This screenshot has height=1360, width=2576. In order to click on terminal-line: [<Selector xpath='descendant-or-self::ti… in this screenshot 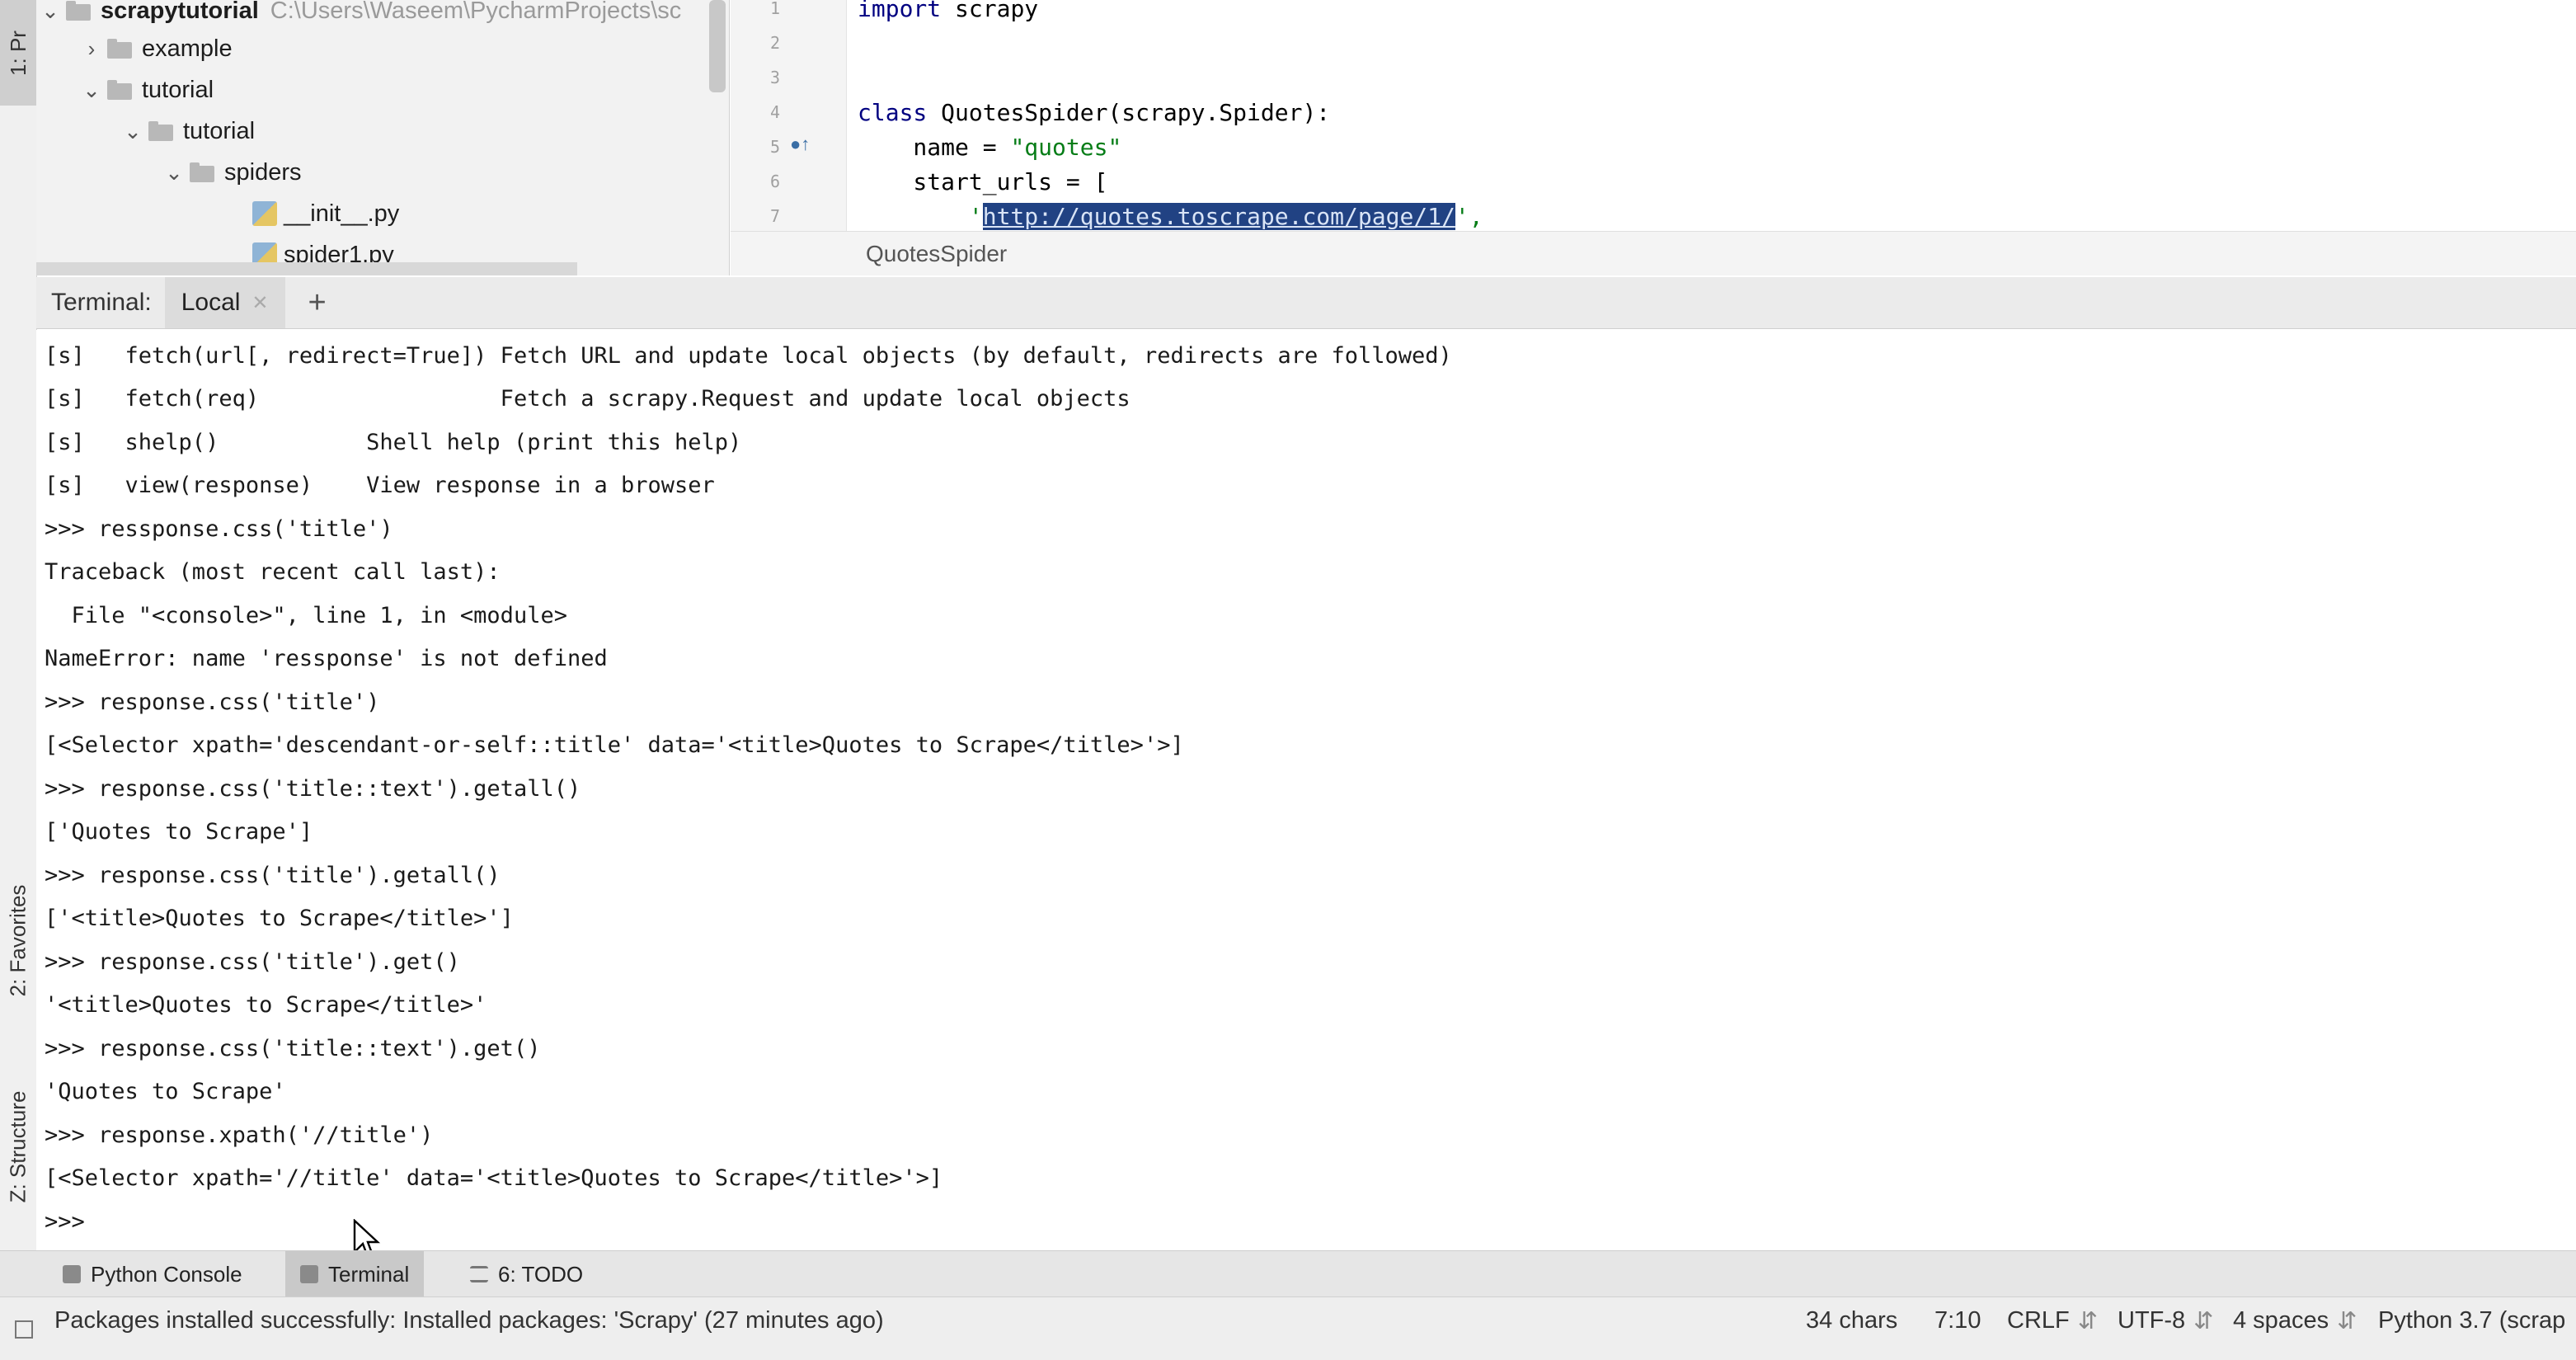, I will do `click(614, 745)`.